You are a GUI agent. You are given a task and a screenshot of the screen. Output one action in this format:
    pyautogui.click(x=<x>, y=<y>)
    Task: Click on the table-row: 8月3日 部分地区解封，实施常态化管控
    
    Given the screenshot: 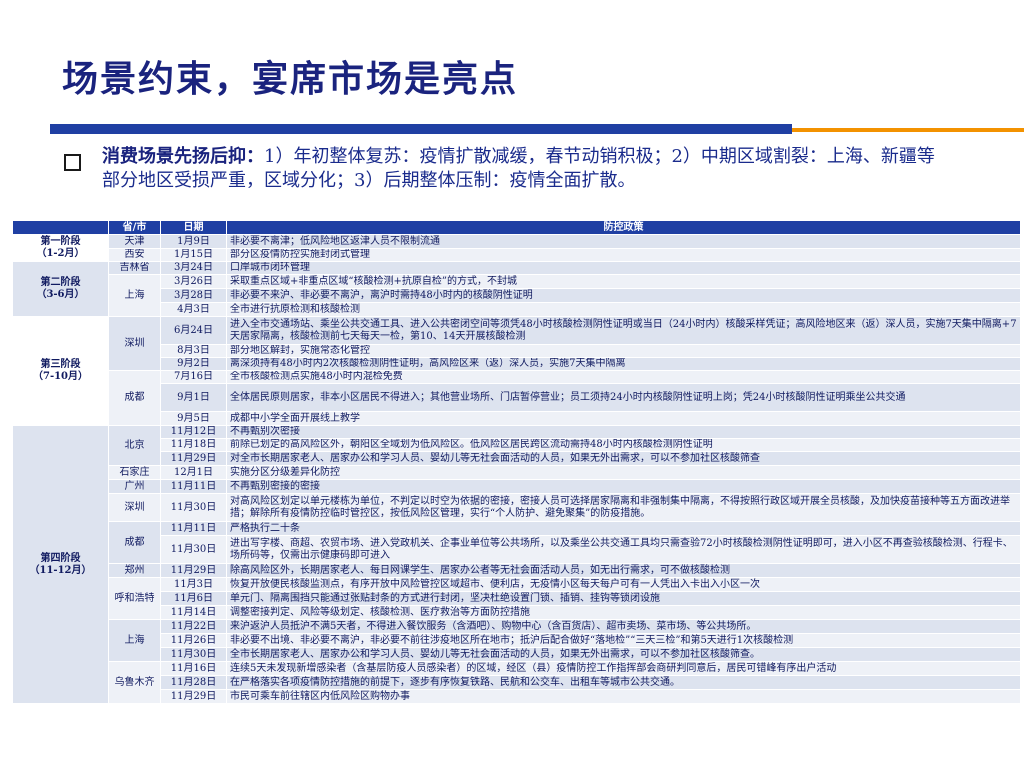 What is the action you would take?
    pyautogui.click(x=517, y=351)
    